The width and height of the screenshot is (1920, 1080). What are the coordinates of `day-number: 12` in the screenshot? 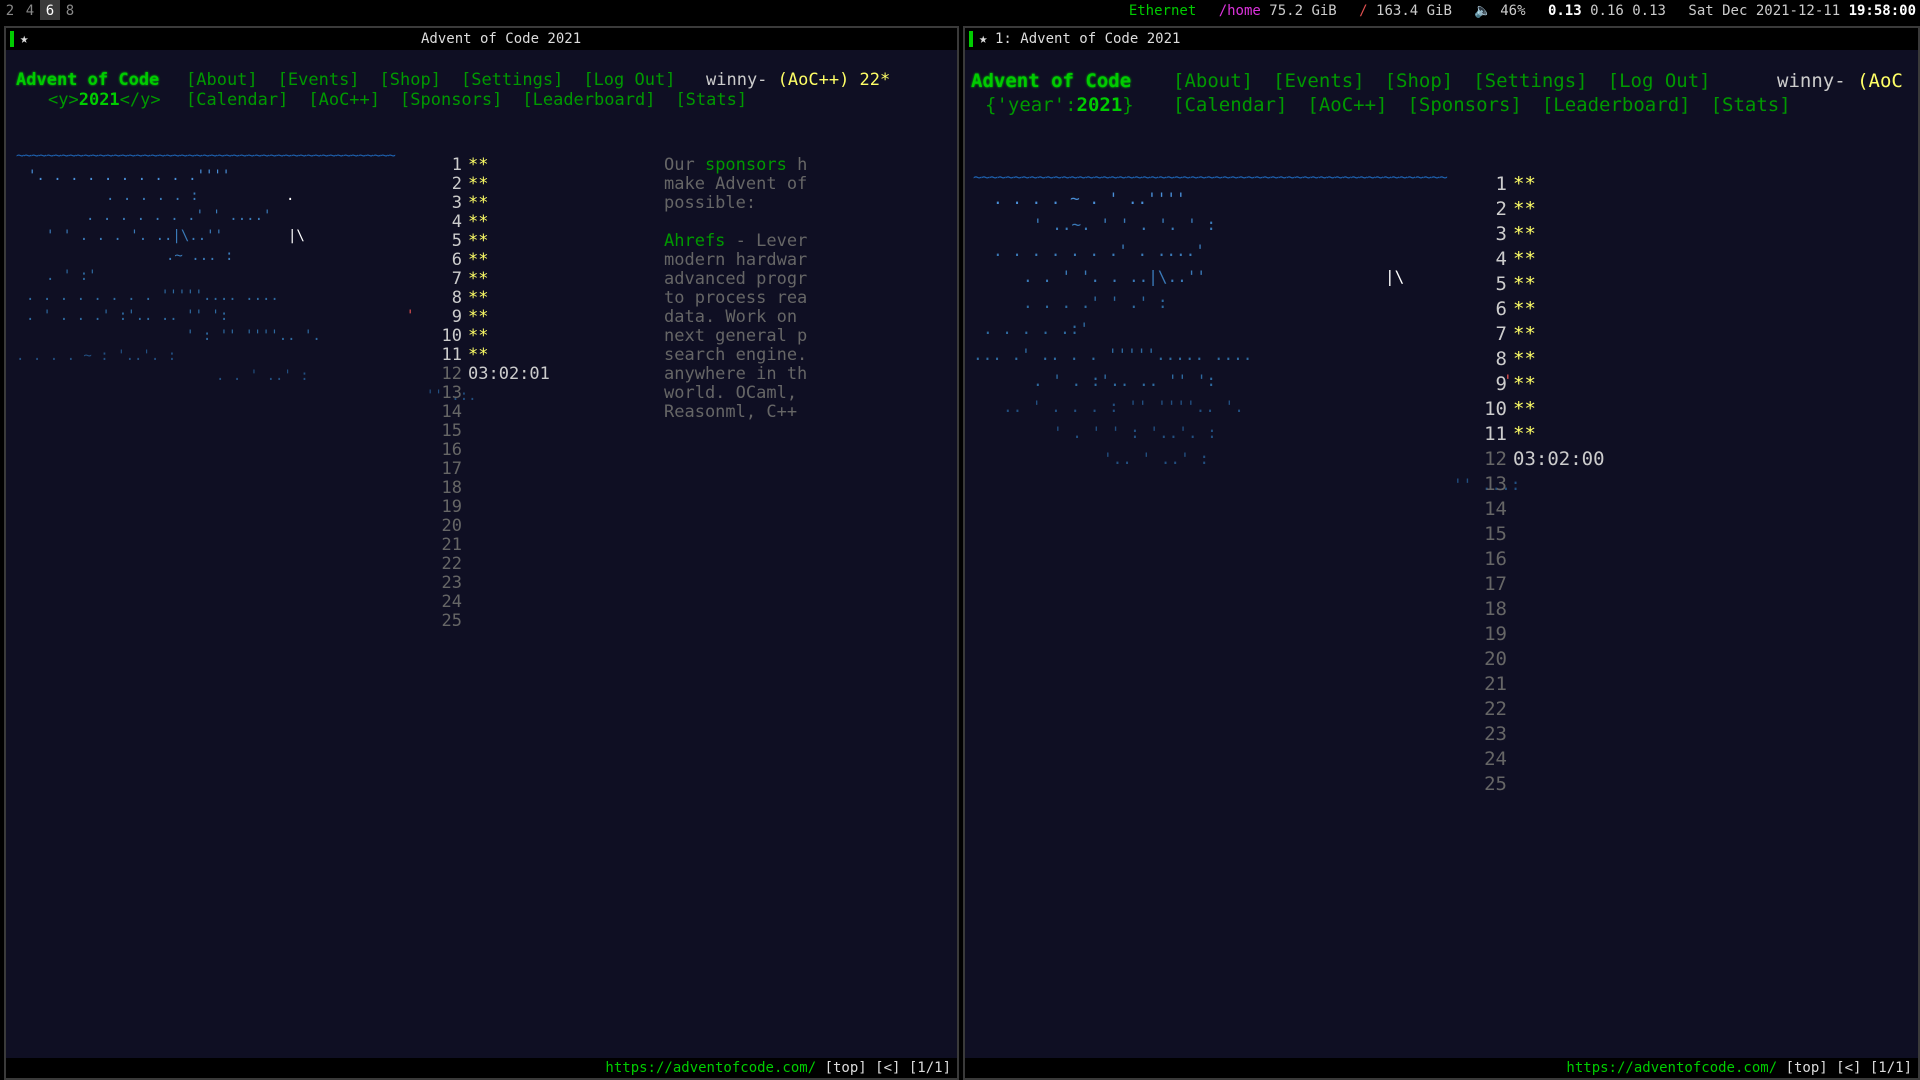 It's located at (451, 374).